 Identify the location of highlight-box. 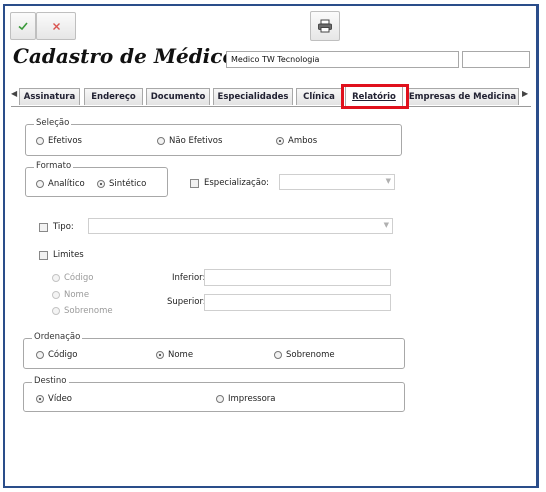
(375, 96).